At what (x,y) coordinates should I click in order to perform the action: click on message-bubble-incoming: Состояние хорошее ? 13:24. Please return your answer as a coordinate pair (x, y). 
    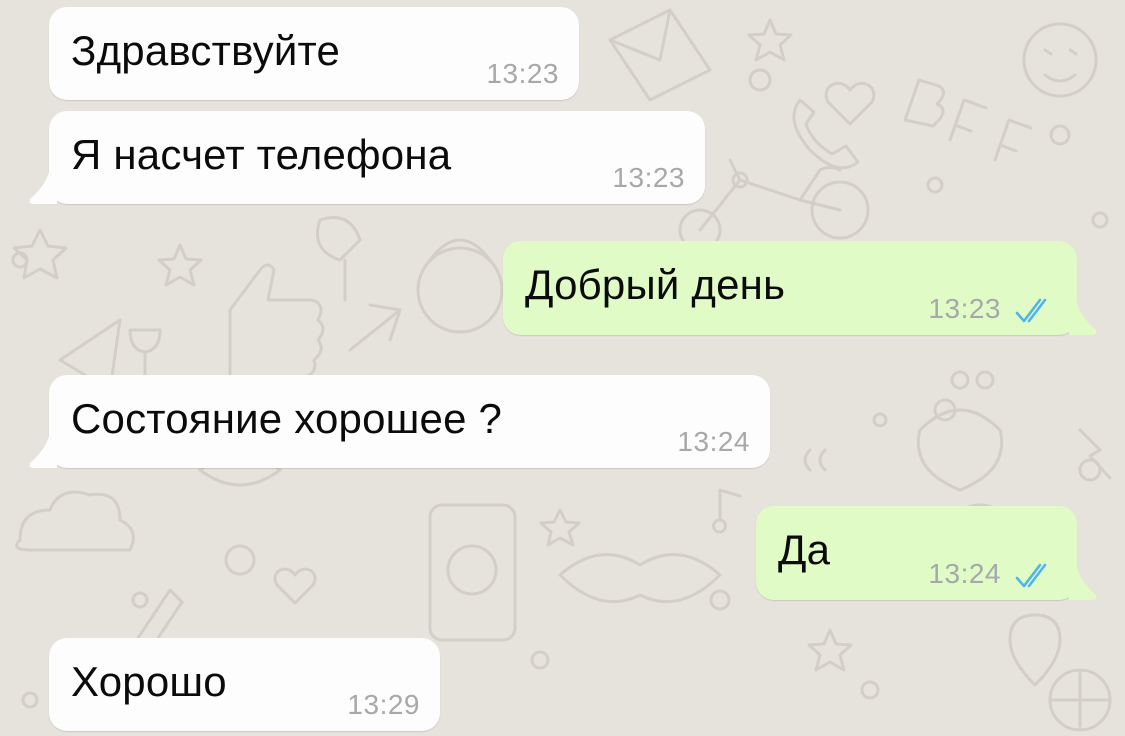
    Looking at the image, I should click on (399, 421).